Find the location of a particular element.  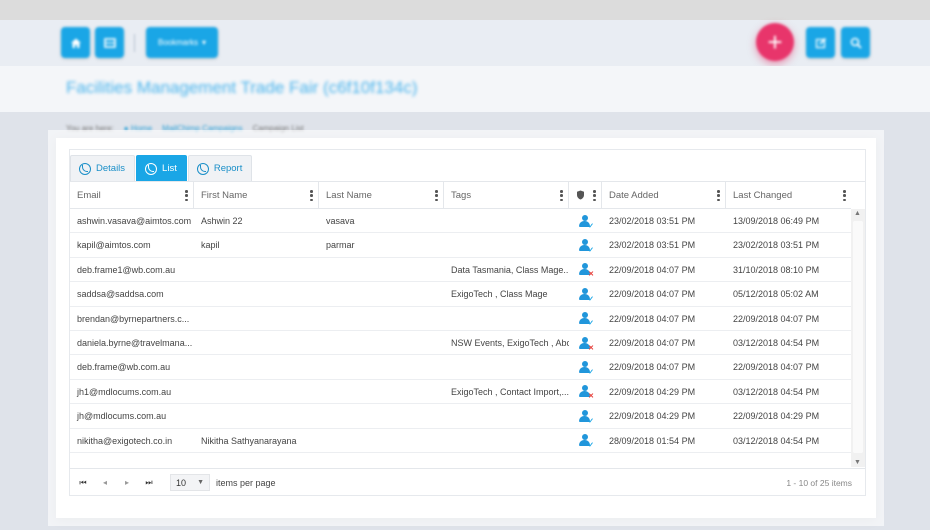

cell-changed: 05/12/2018 05:02 AM is located at coordinates (776, 294).